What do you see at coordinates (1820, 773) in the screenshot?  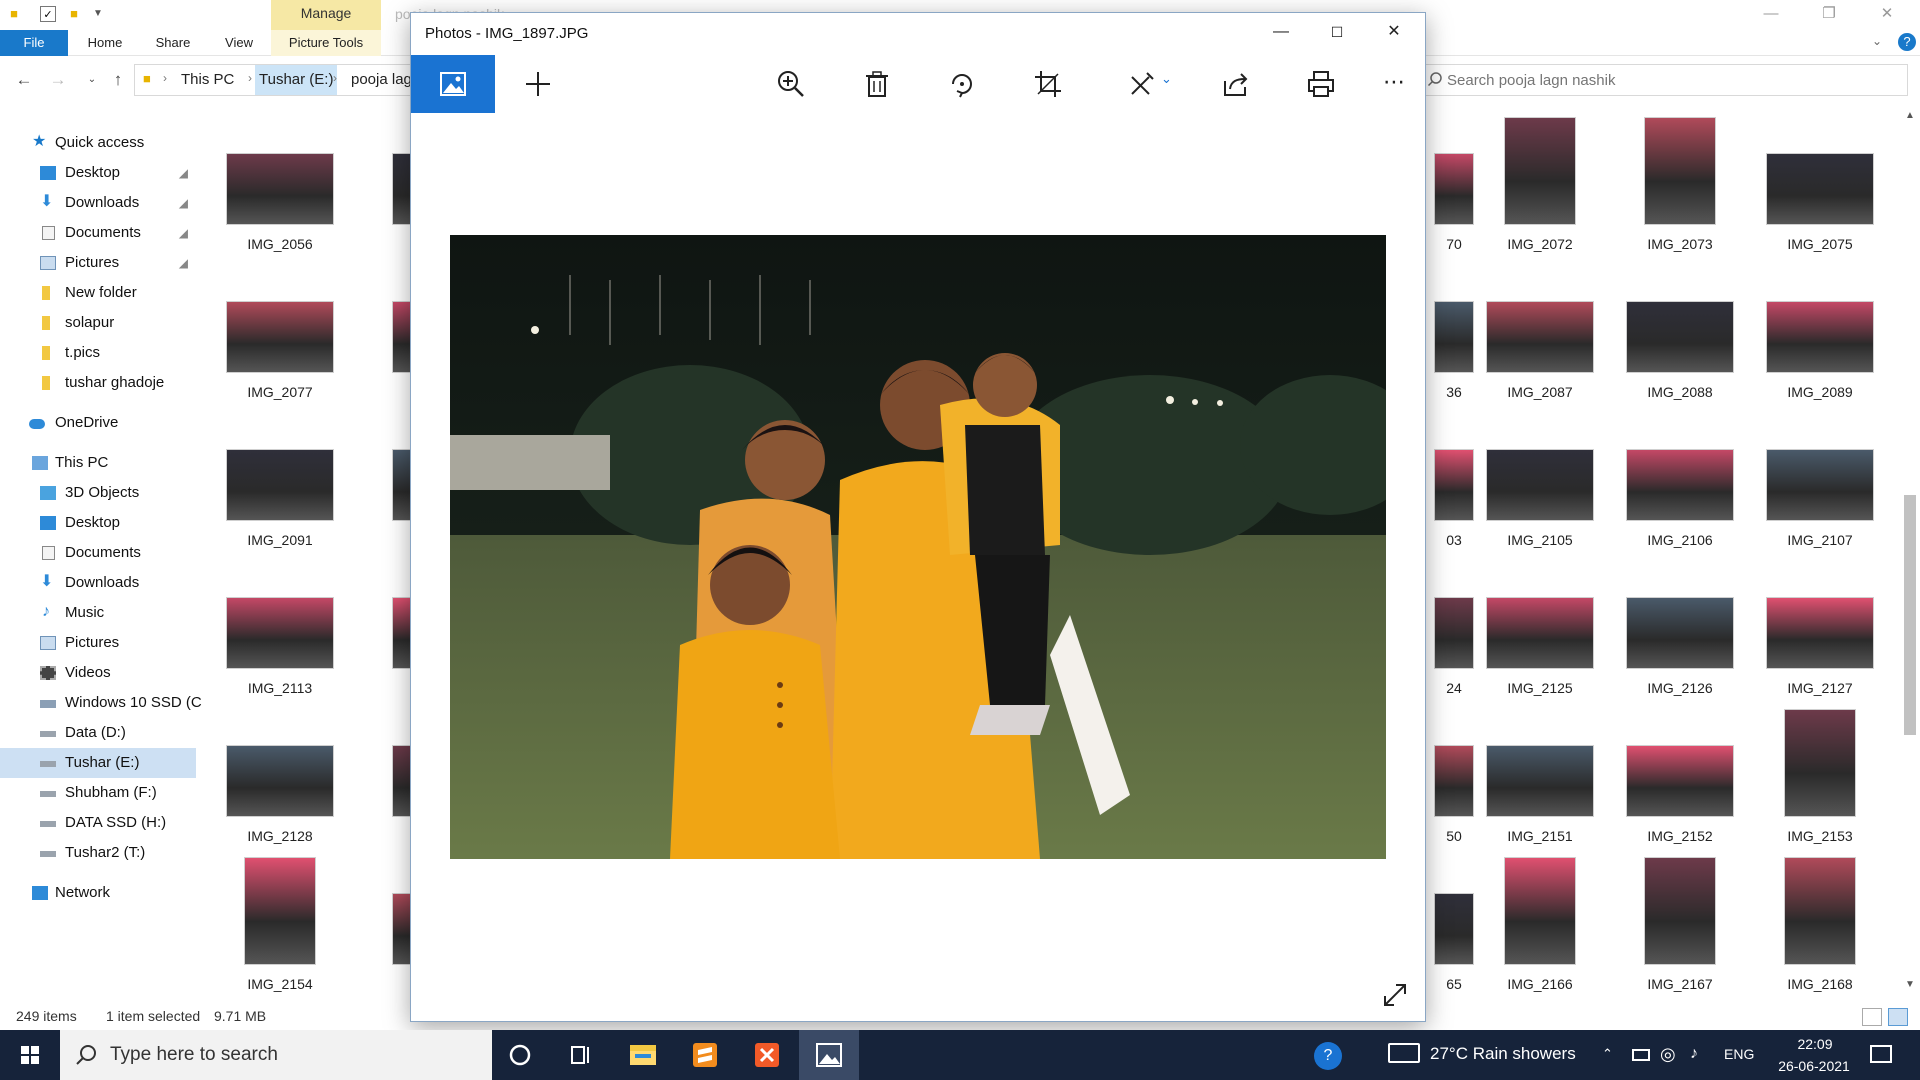 I see `file-item: IMG_2153` at bounding box center [1820, 773].